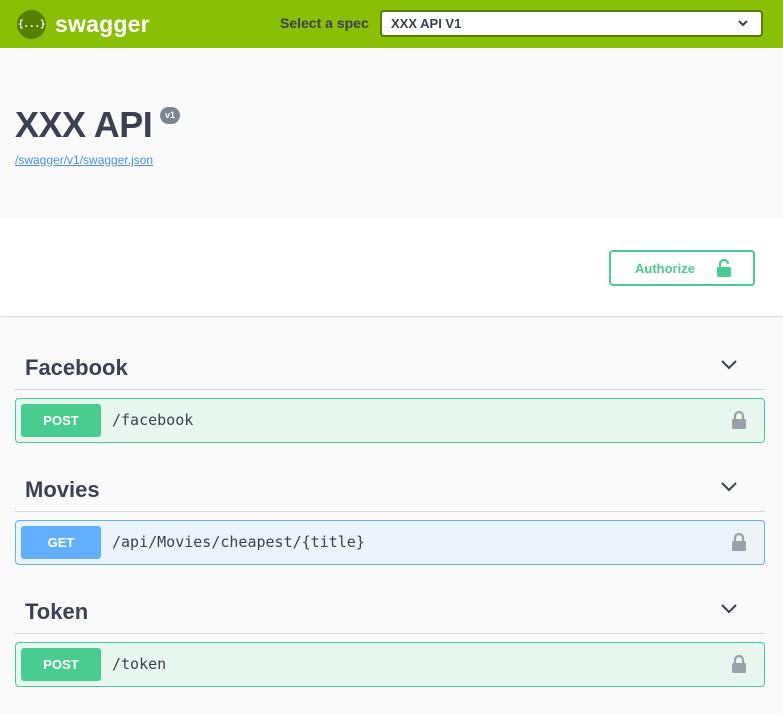 The width and height of the screenshot is (783, 713). I want to click on scheme-container: Authorize, so click(391, 267).